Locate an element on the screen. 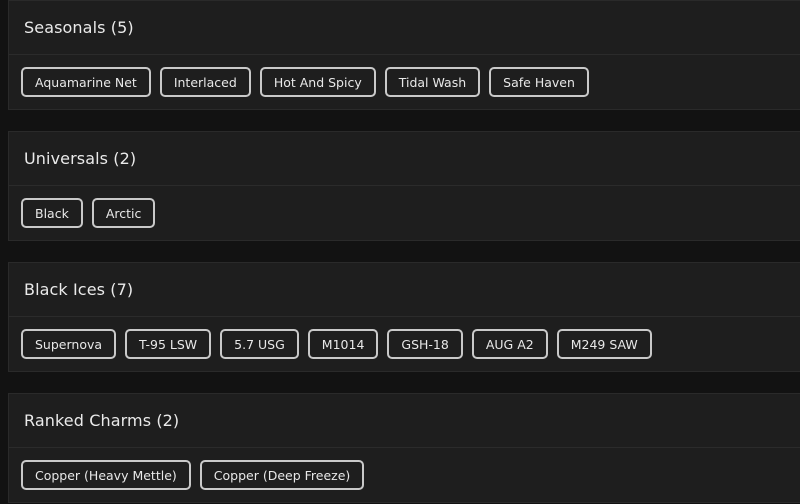 The image size is (800, 504). tag-tidal-wash: Tidal Wash is located at coordinates (432, 82).